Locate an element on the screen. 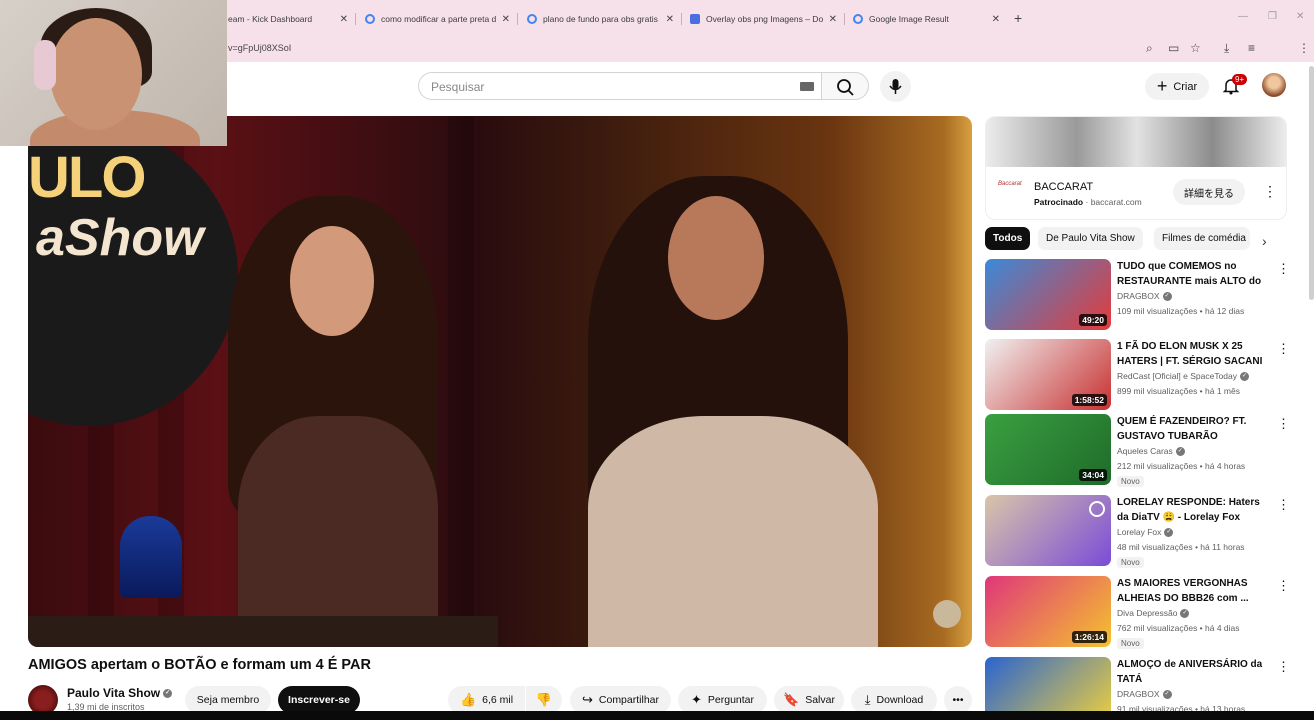 This screenshot has height=720, width=1314. user-avatar is located at coordinates (1274, 85).